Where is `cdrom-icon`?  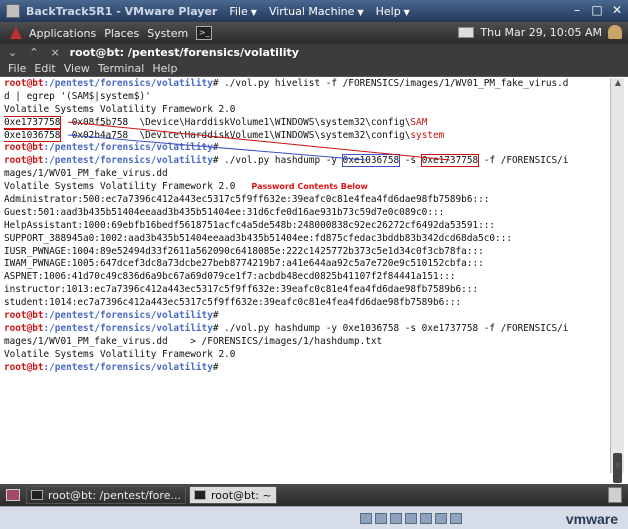 cdrom-icon is located at coordinates (381, 518).